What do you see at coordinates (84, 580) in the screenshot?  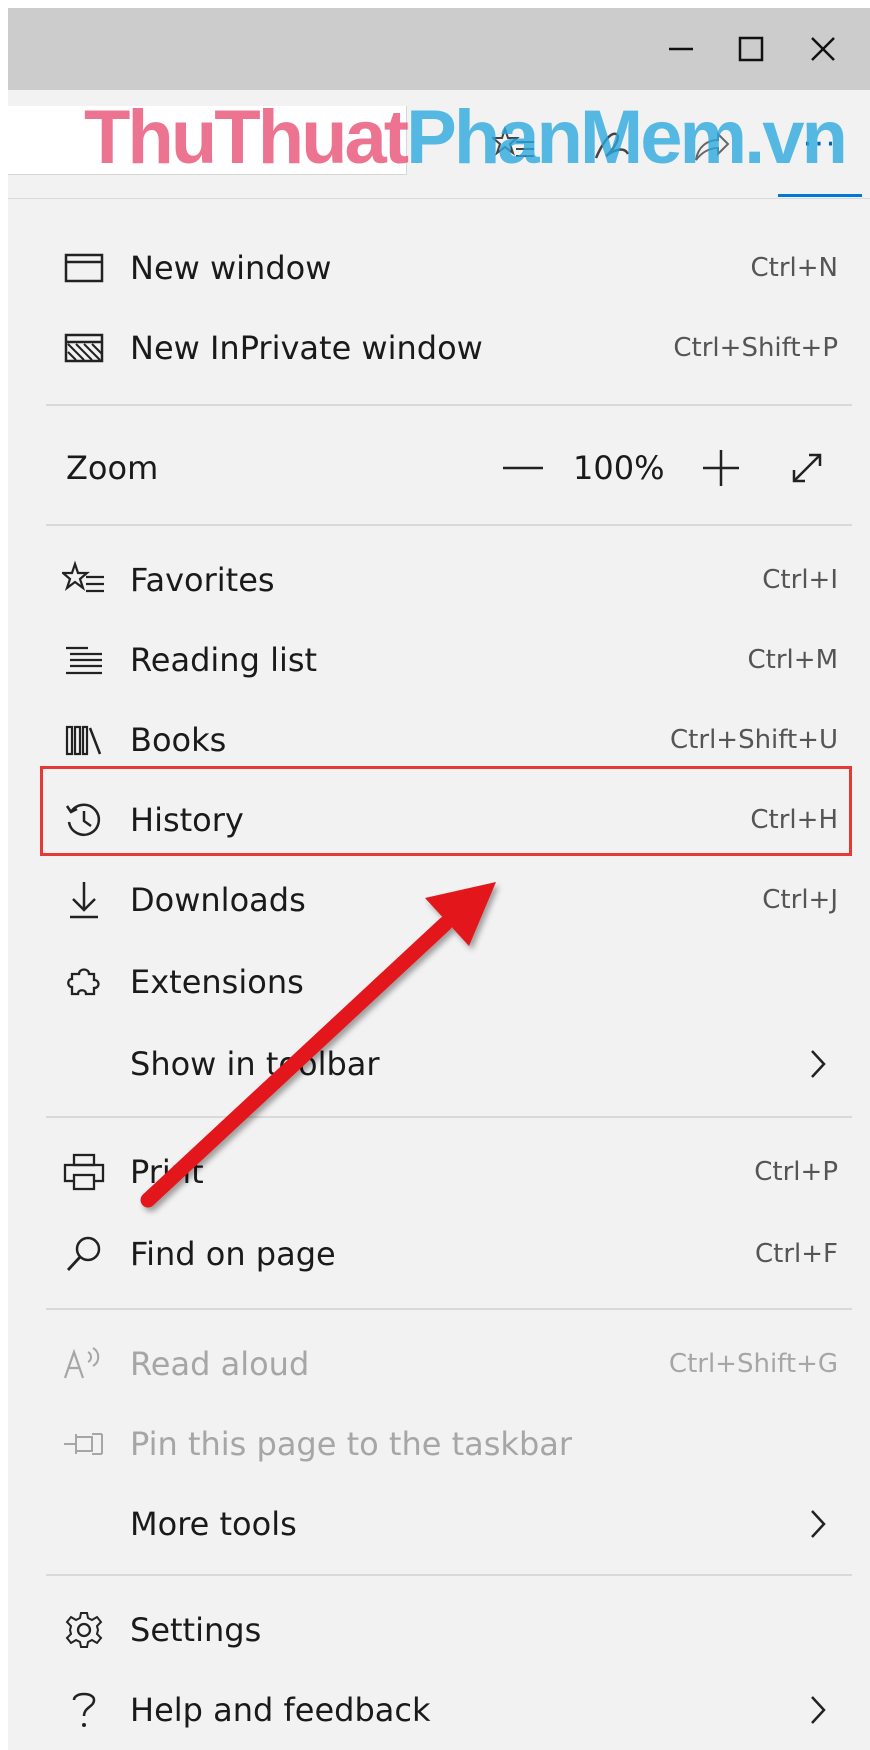 I see `favorites-icon` at bounding box center [84, 580].